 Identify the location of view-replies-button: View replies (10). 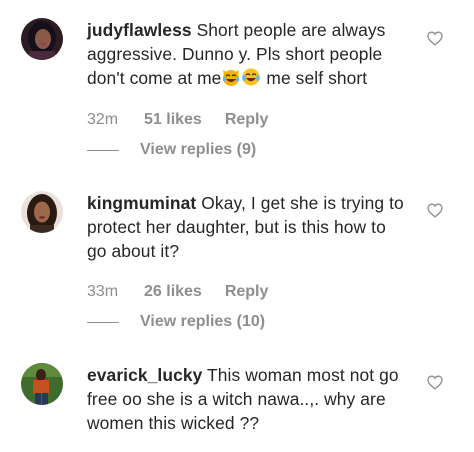
(176, 322).